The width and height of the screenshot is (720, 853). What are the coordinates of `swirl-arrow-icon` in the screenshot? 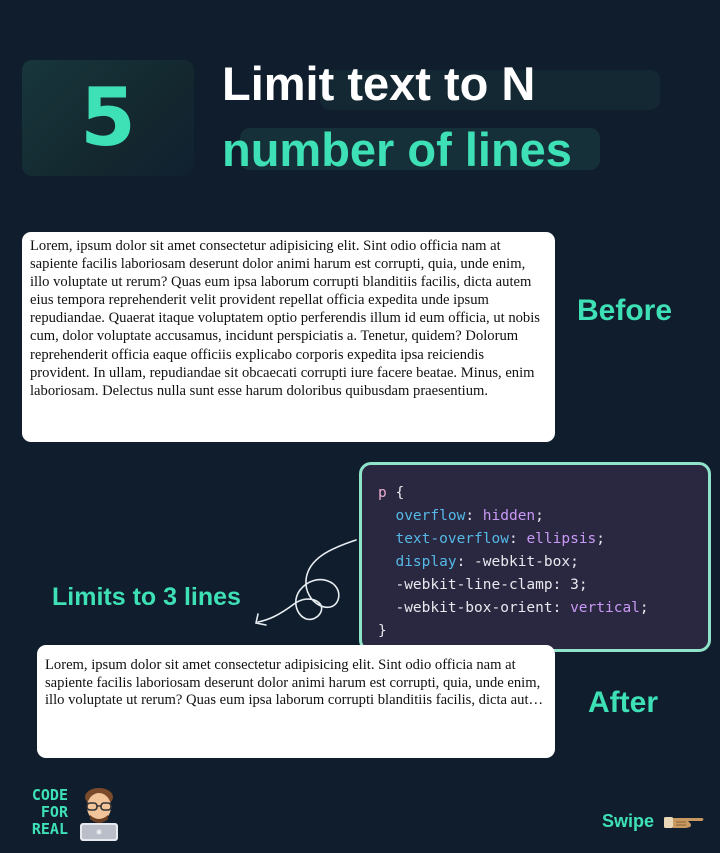 It's located at (306, 582).